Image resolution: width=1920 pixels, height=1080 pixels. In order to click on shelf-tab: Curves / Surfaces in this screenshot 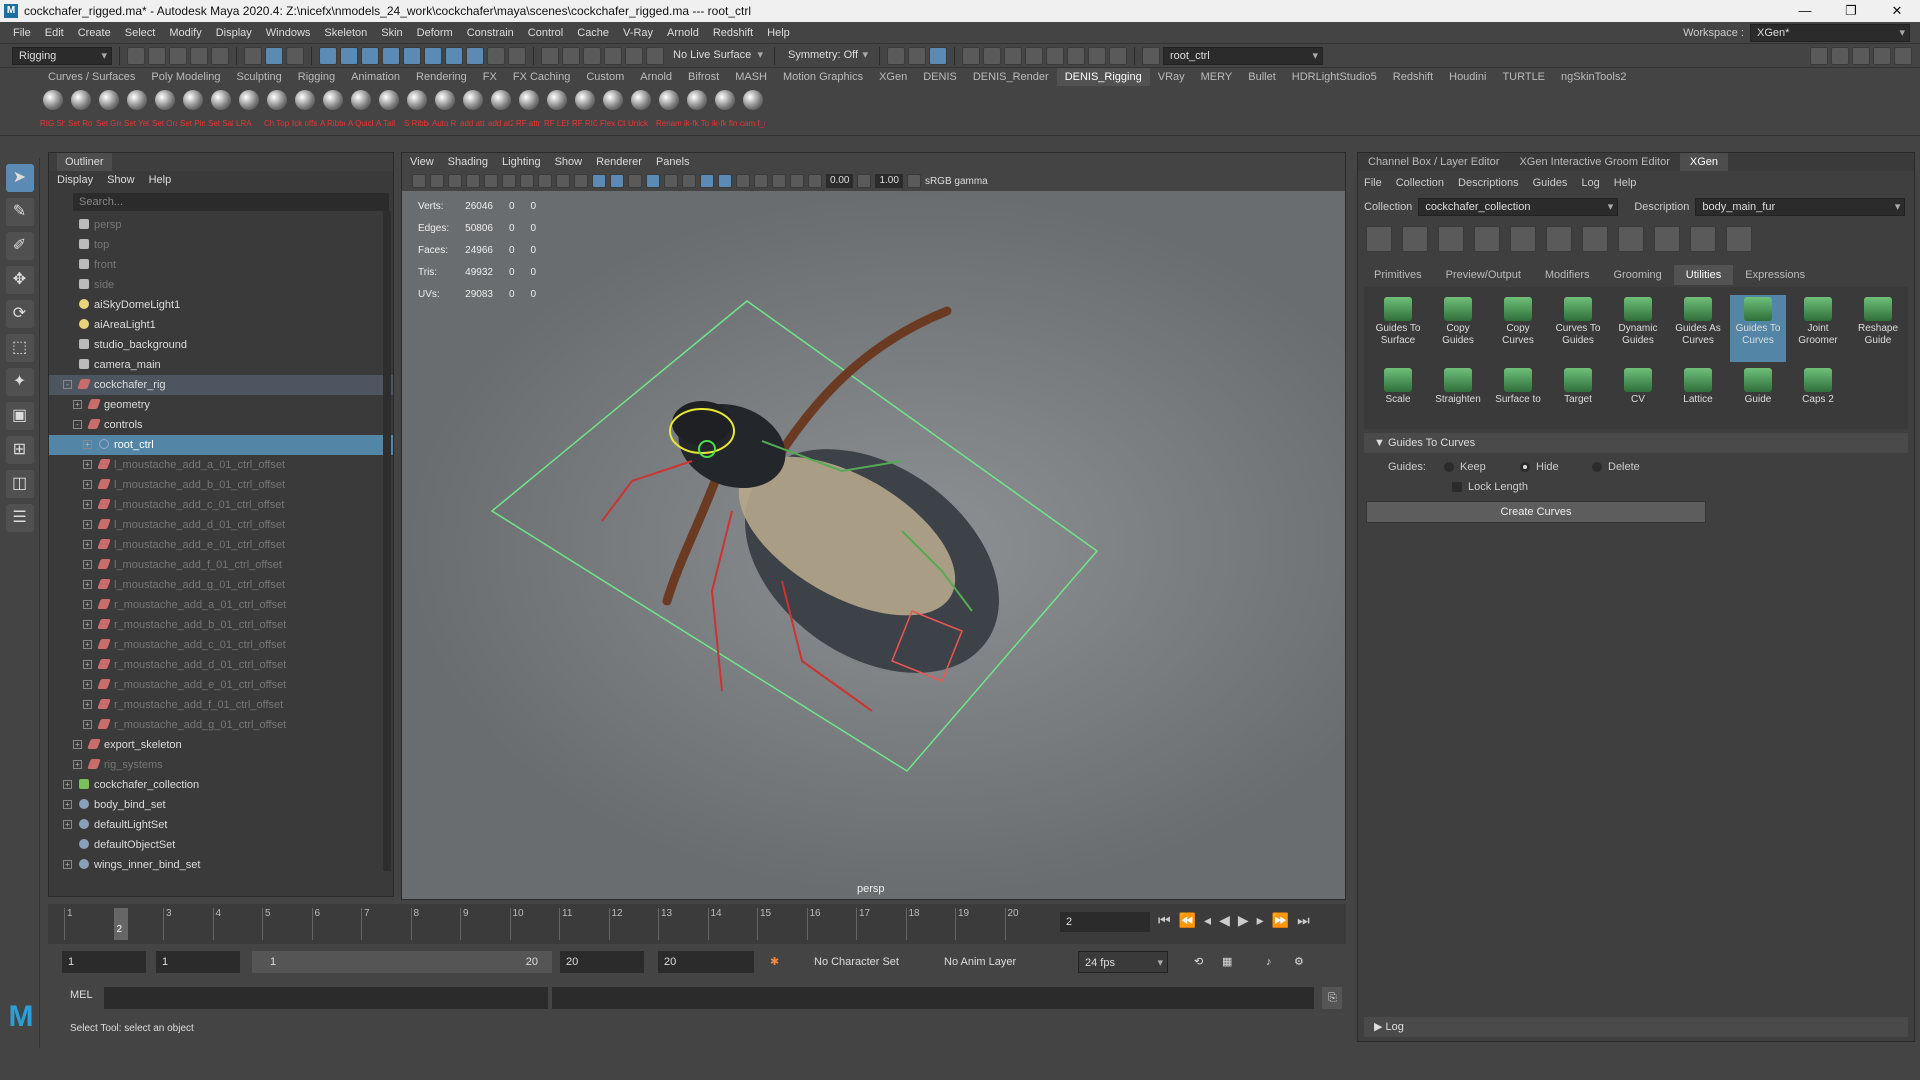, I will do `click(91, 77)`.